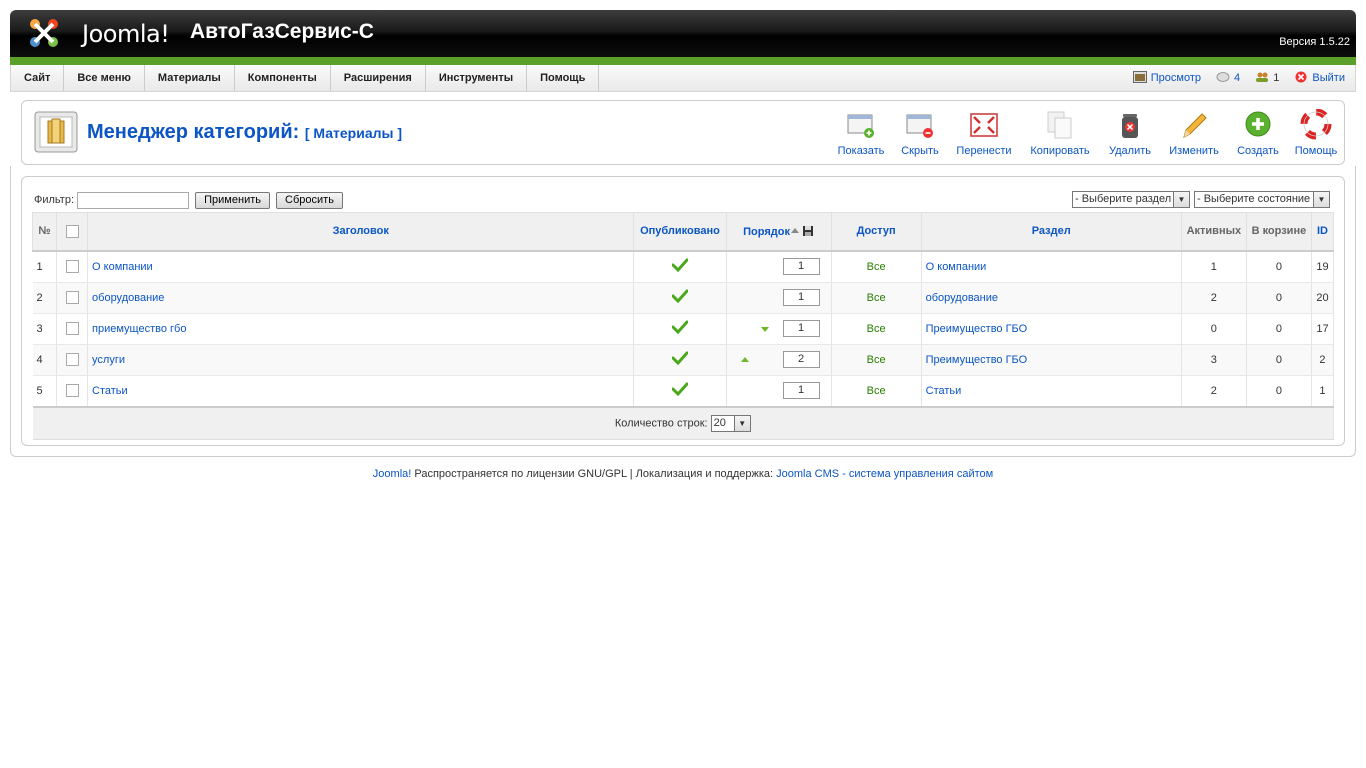 The image size is (1366, 768). Describe the element at coordinates (1323, 329) in the screenshot. I see `row-id: 17` at that location.